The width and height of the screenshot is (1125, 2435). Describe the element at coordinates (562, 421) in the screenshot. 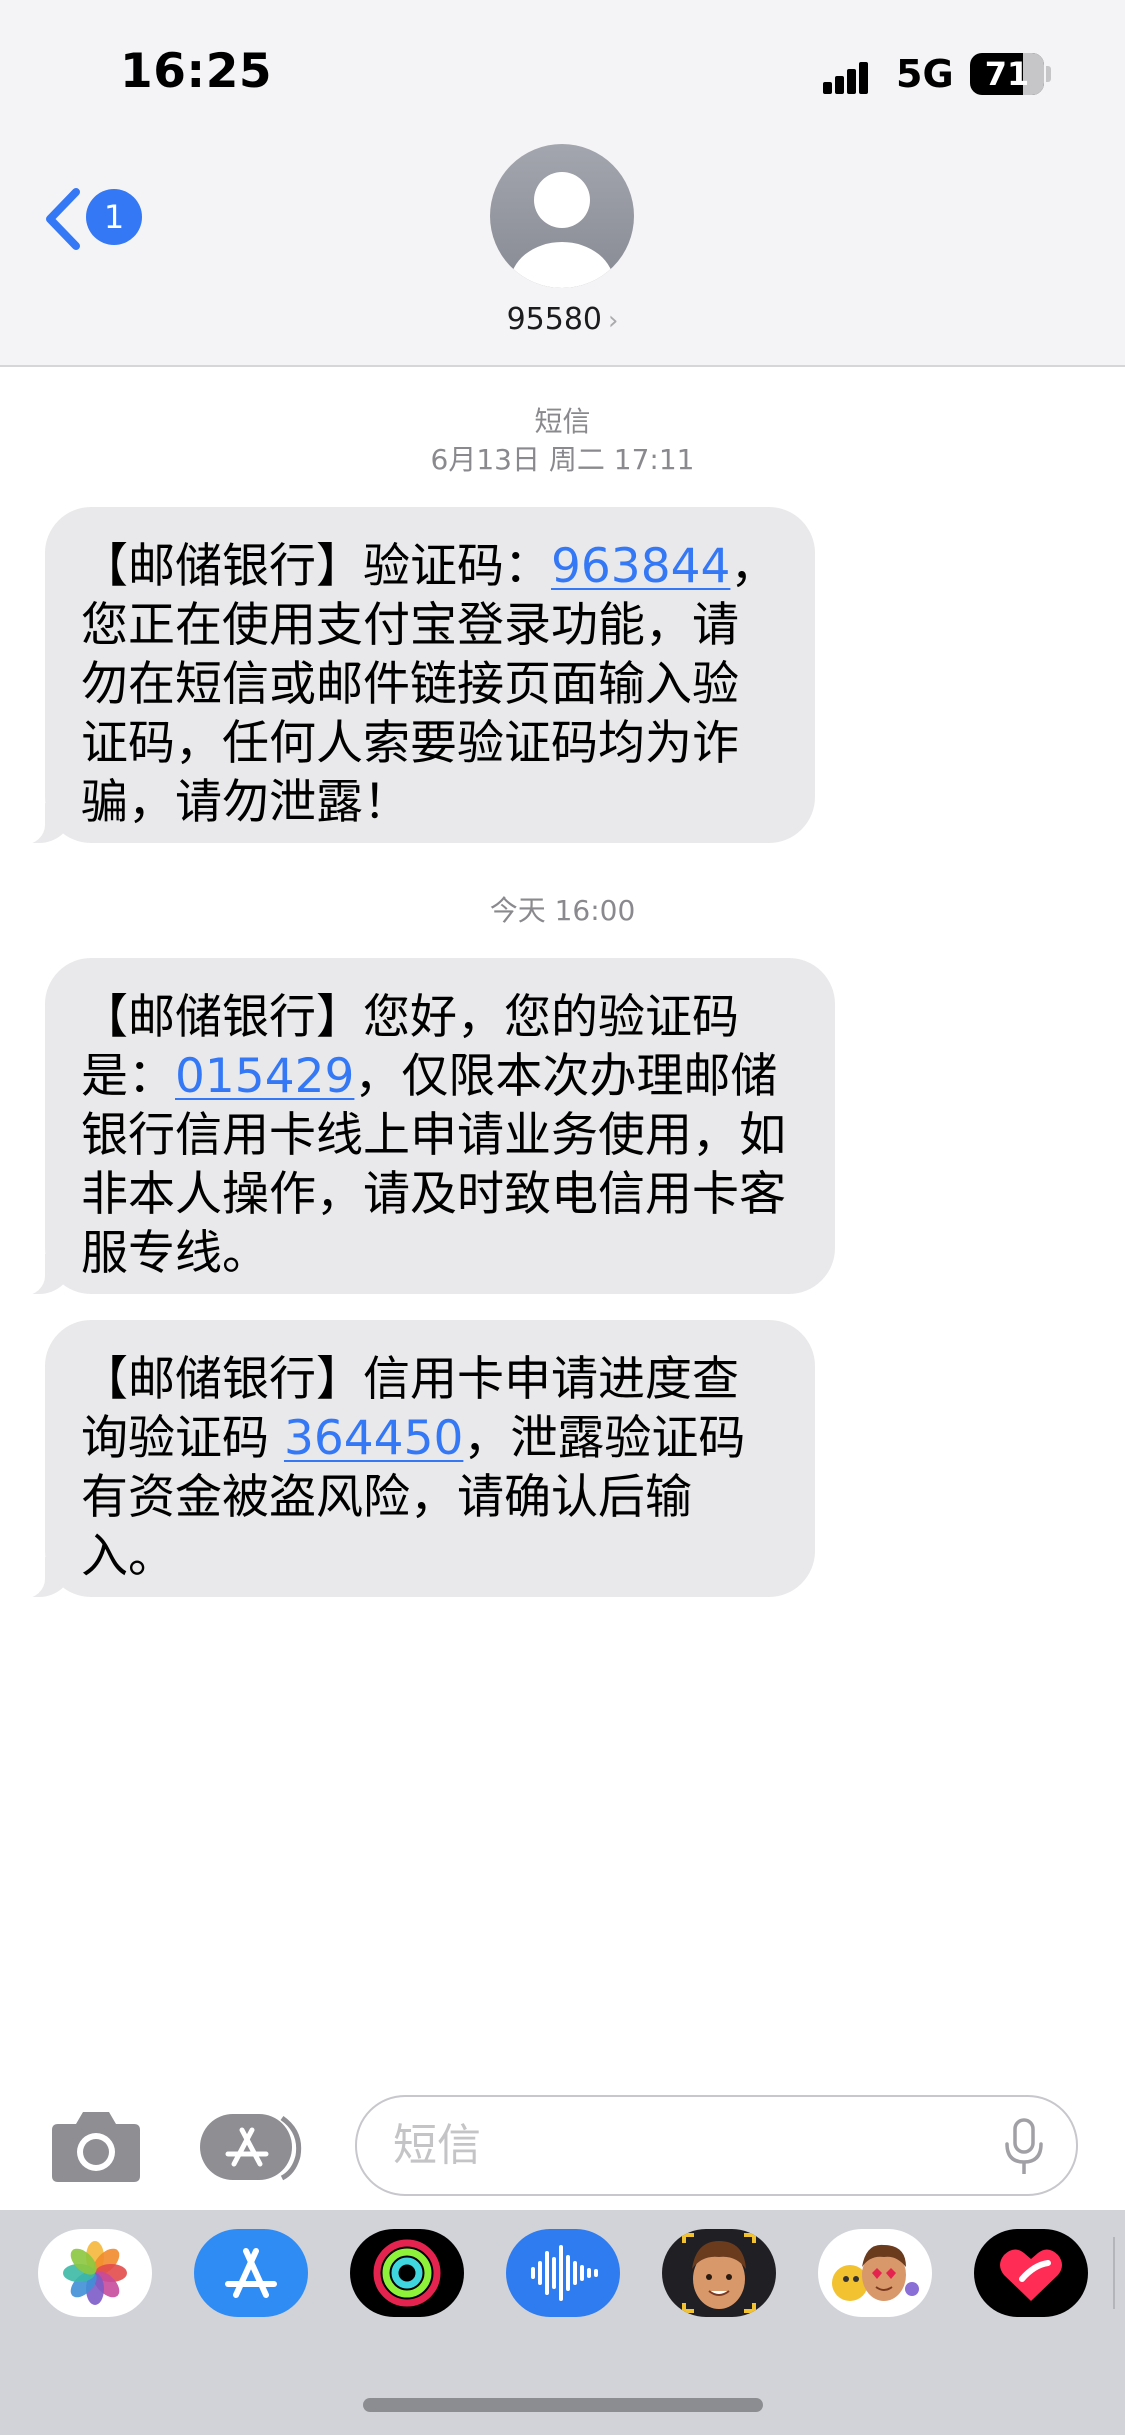

I see `service-label: 短信` at that location.